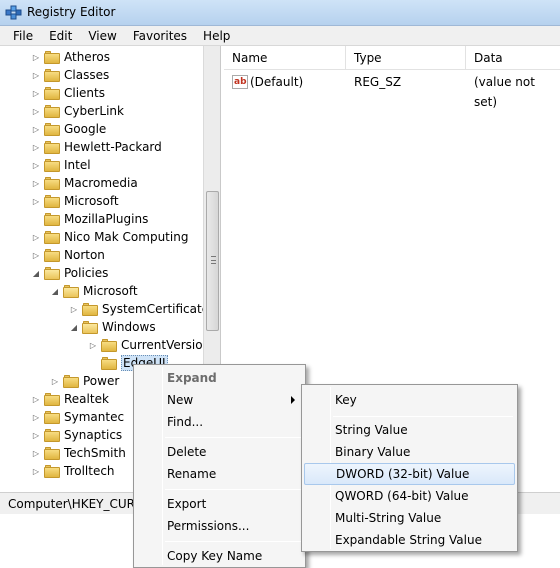  I want to click on tree-item: ▷ Hewlett-Packard, so click(96, 147).